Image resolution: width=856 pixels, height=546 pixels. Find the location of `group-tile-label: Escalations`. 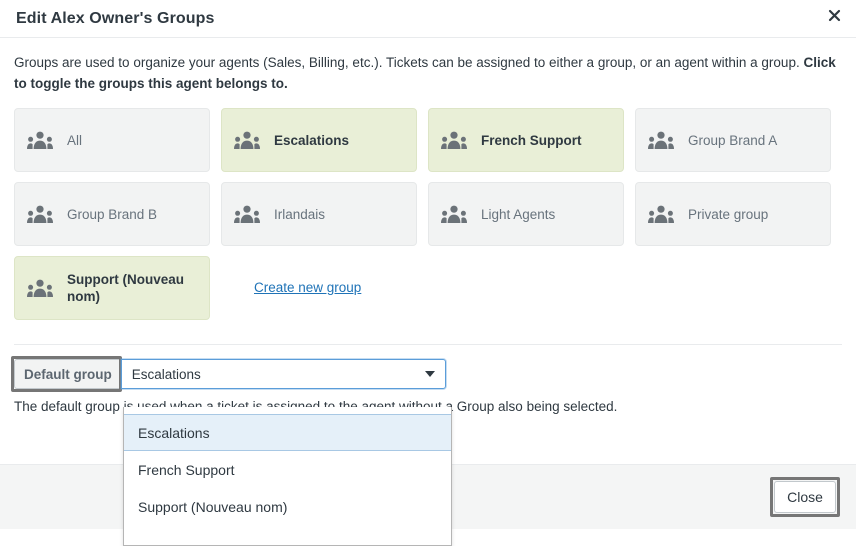

group-tile-label: Escalations is located at coordinates (312, 140).